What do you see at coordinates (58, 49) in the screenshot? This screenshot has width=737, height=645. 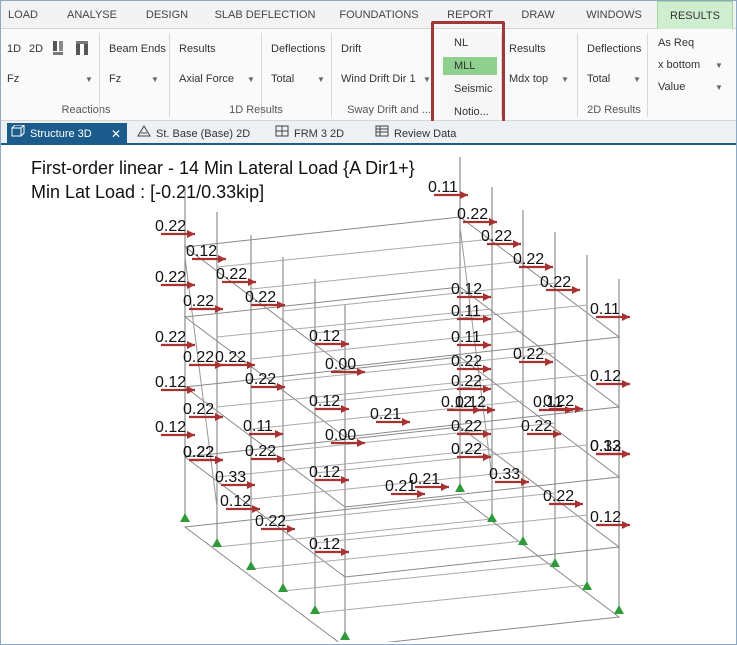 I see `reaction-type-icon` at bounding box center [58, 49].